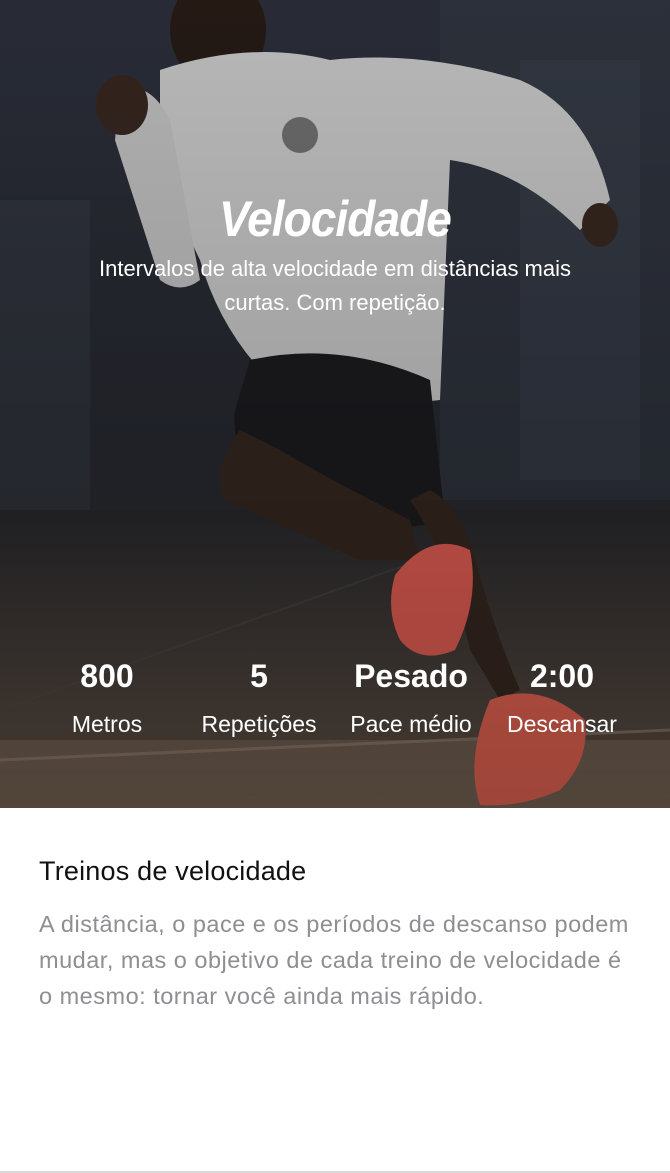 The image size is (670, 1173). Describe the element at coordinates (259, 724) in the screenshot. I see `stat-label: Repetições` at that location.